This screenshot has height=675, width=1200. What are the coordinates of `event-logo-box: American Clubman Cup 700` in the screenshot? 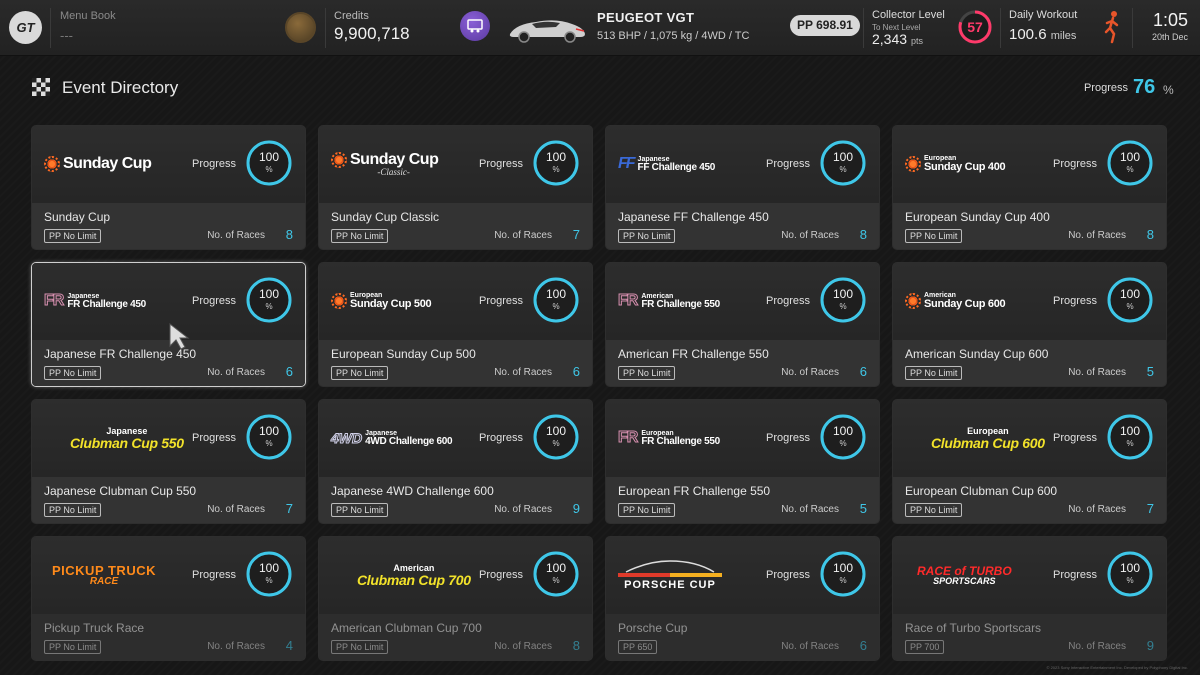 It's located at (401, 575).